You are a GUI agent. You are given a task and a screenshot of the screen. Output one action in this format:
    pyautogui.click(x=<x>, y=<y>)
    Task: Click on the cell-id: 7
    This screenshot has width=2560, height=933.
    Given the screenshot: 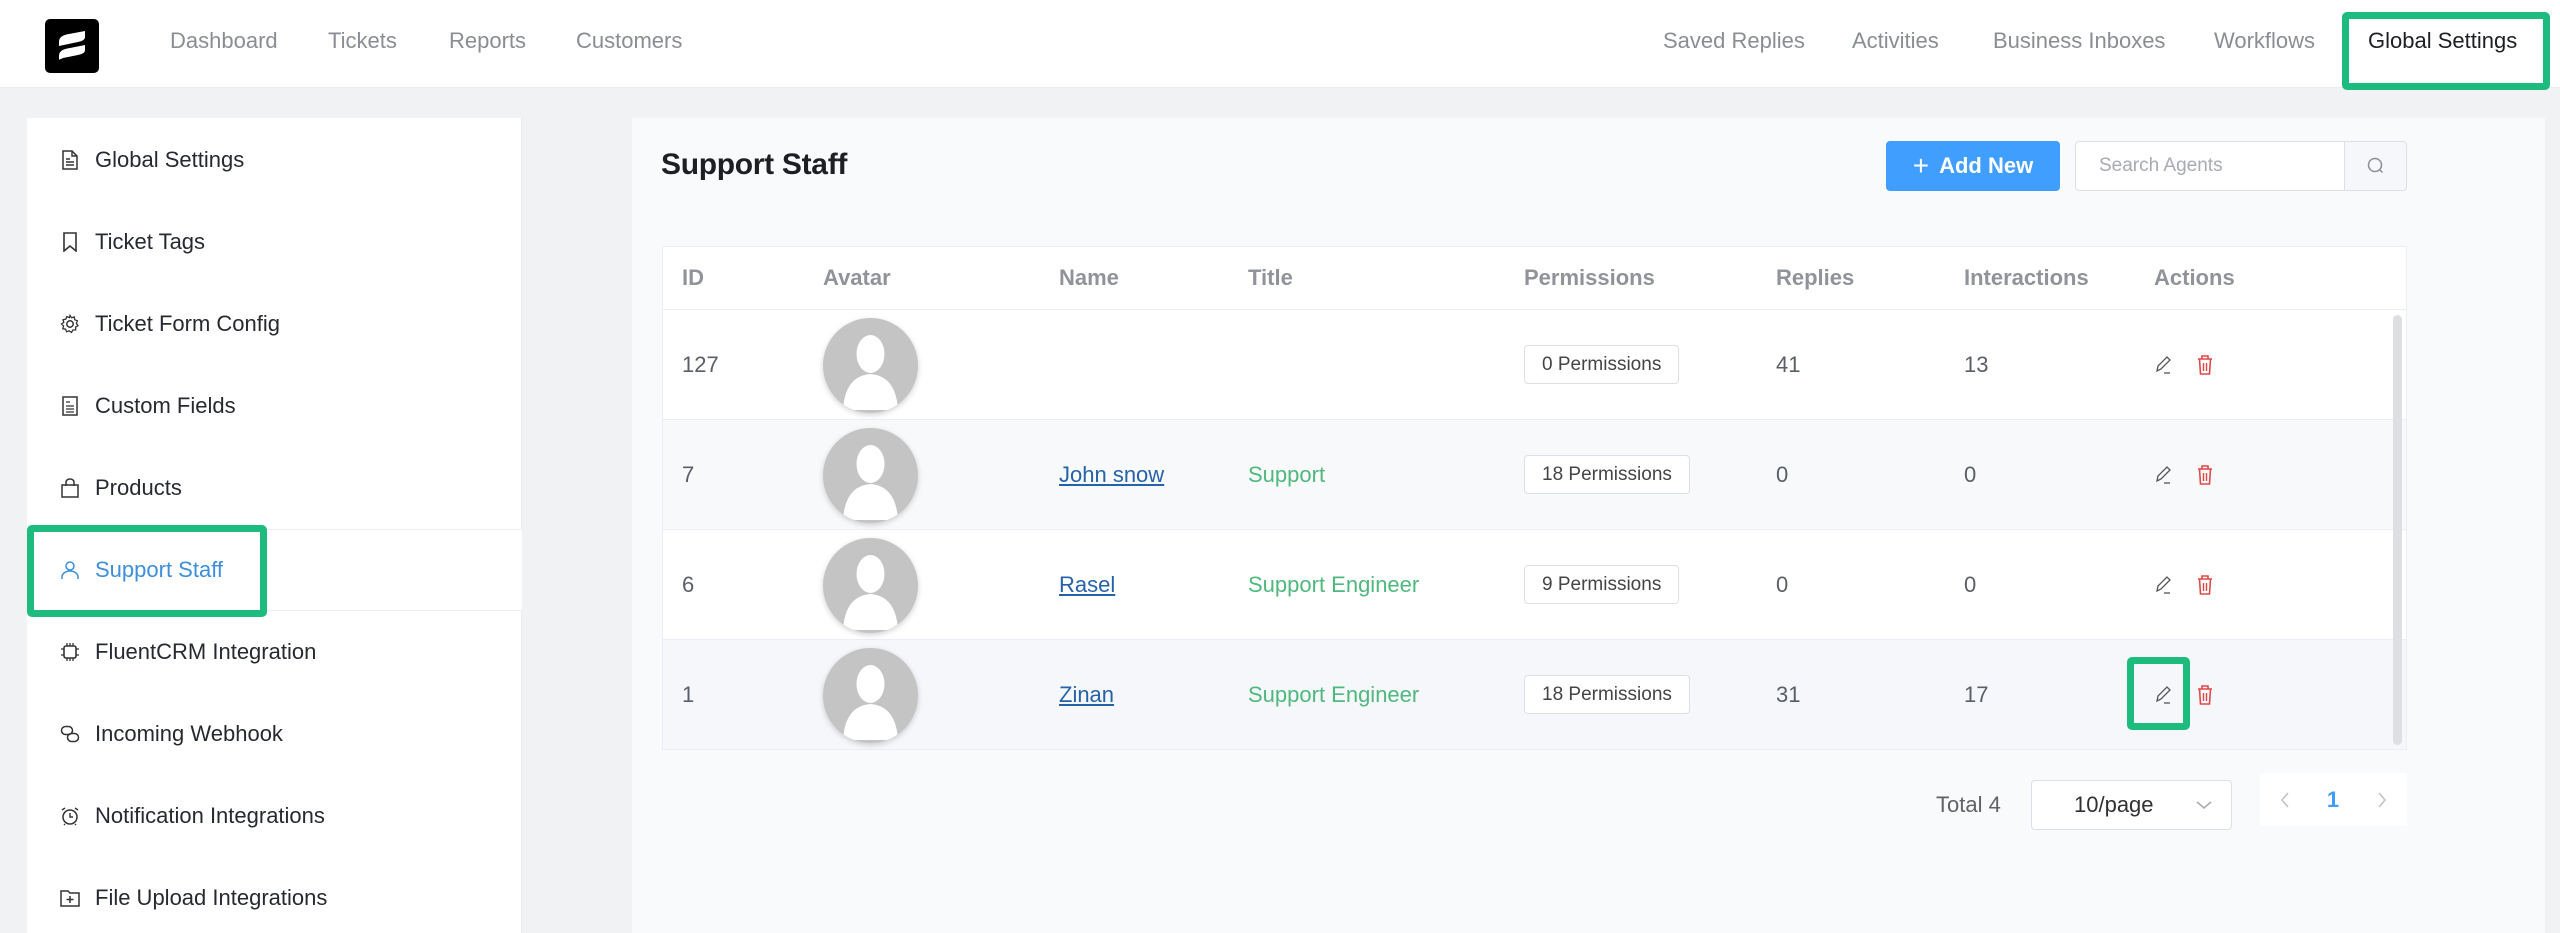 What is the action you would take?
    pyautogui.click(x=688, y=474)
    